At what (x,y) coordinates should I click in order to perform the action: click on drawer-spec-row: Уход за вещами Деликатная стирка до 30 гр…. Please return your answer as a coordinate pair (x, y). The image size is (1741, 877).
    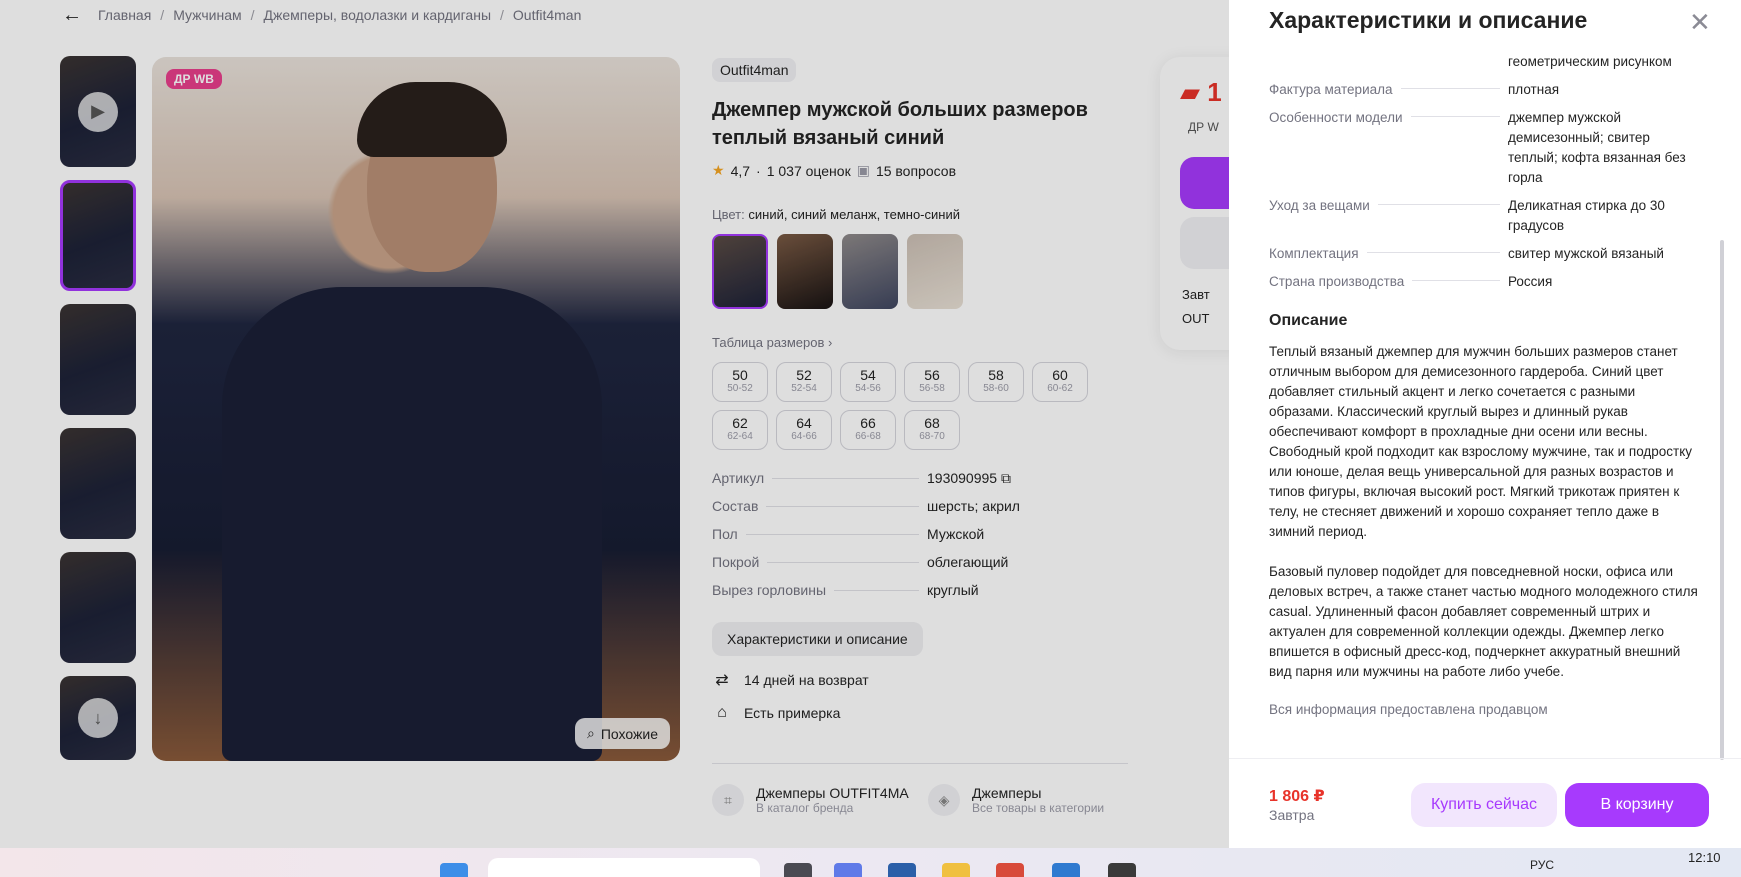
    Looking at the image, I should click on (1485, 216).